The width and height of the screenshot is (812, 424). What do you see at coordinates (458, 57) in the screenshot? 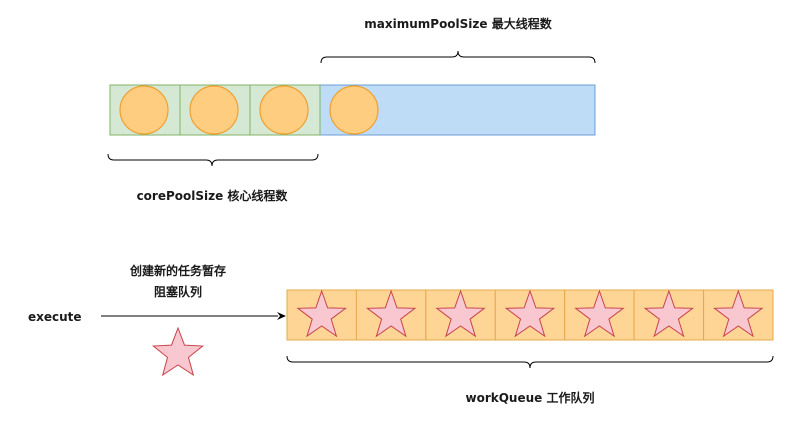
I see `max-pool-brace` at bounding box center [458, 57].